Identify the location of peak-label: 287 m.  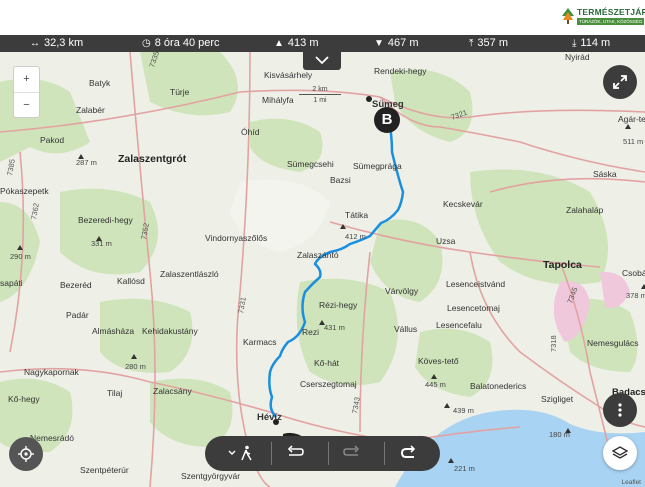
(86, 162).